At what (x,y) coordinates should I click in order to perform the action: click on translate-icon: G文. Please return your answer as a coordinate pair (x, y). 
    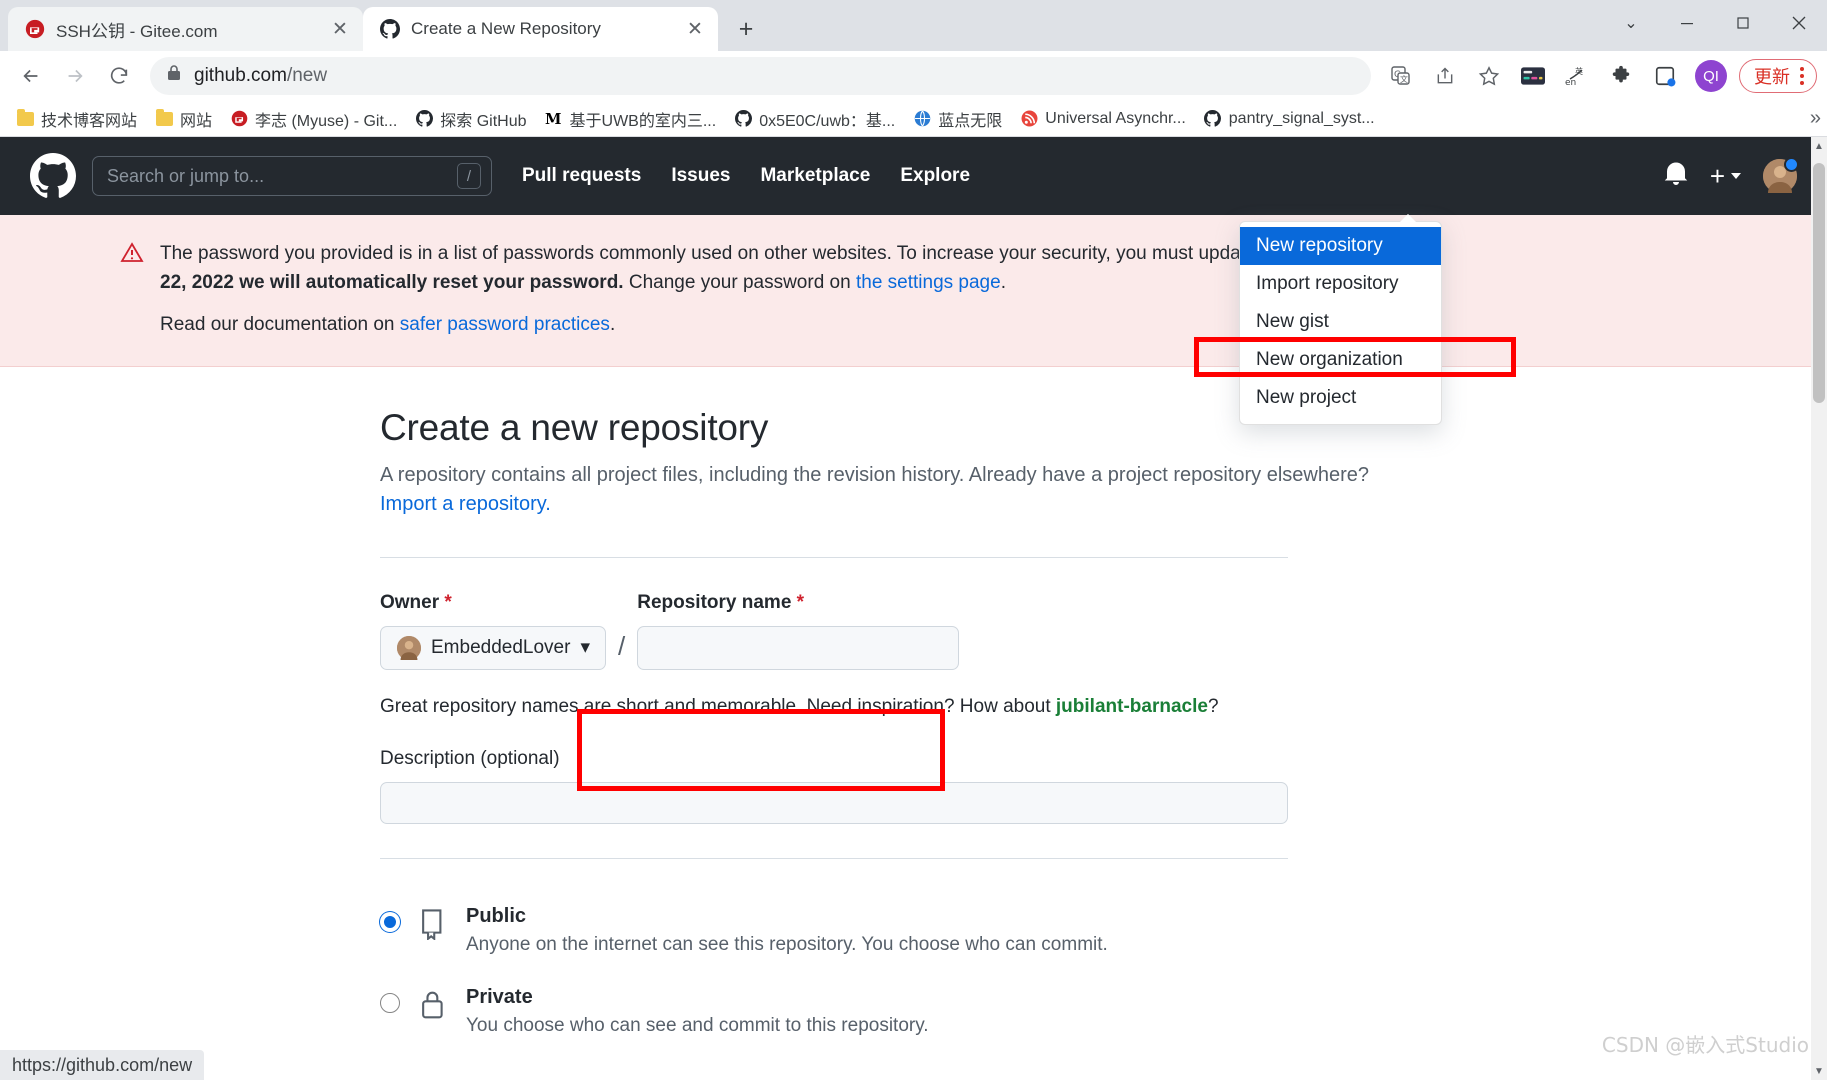
    Looking at the image, I should click on (1401, 76).